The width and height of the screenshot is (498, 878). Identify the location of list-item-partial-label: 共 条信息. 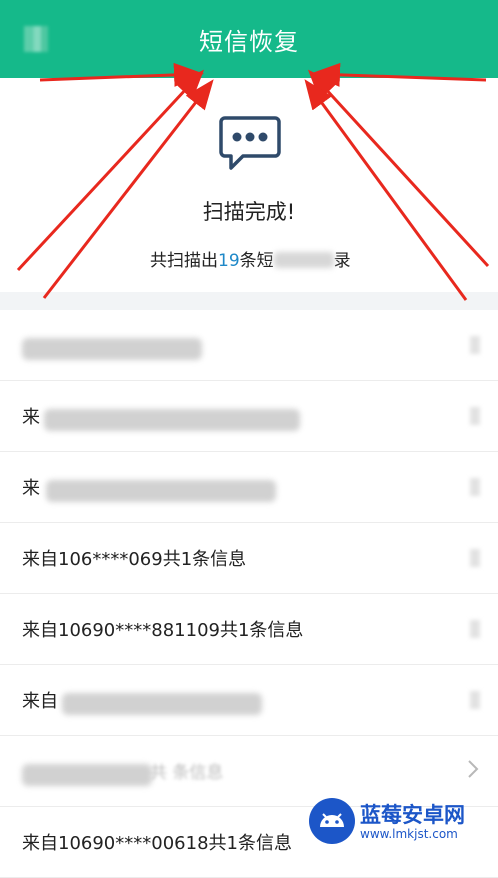
(187, 773).